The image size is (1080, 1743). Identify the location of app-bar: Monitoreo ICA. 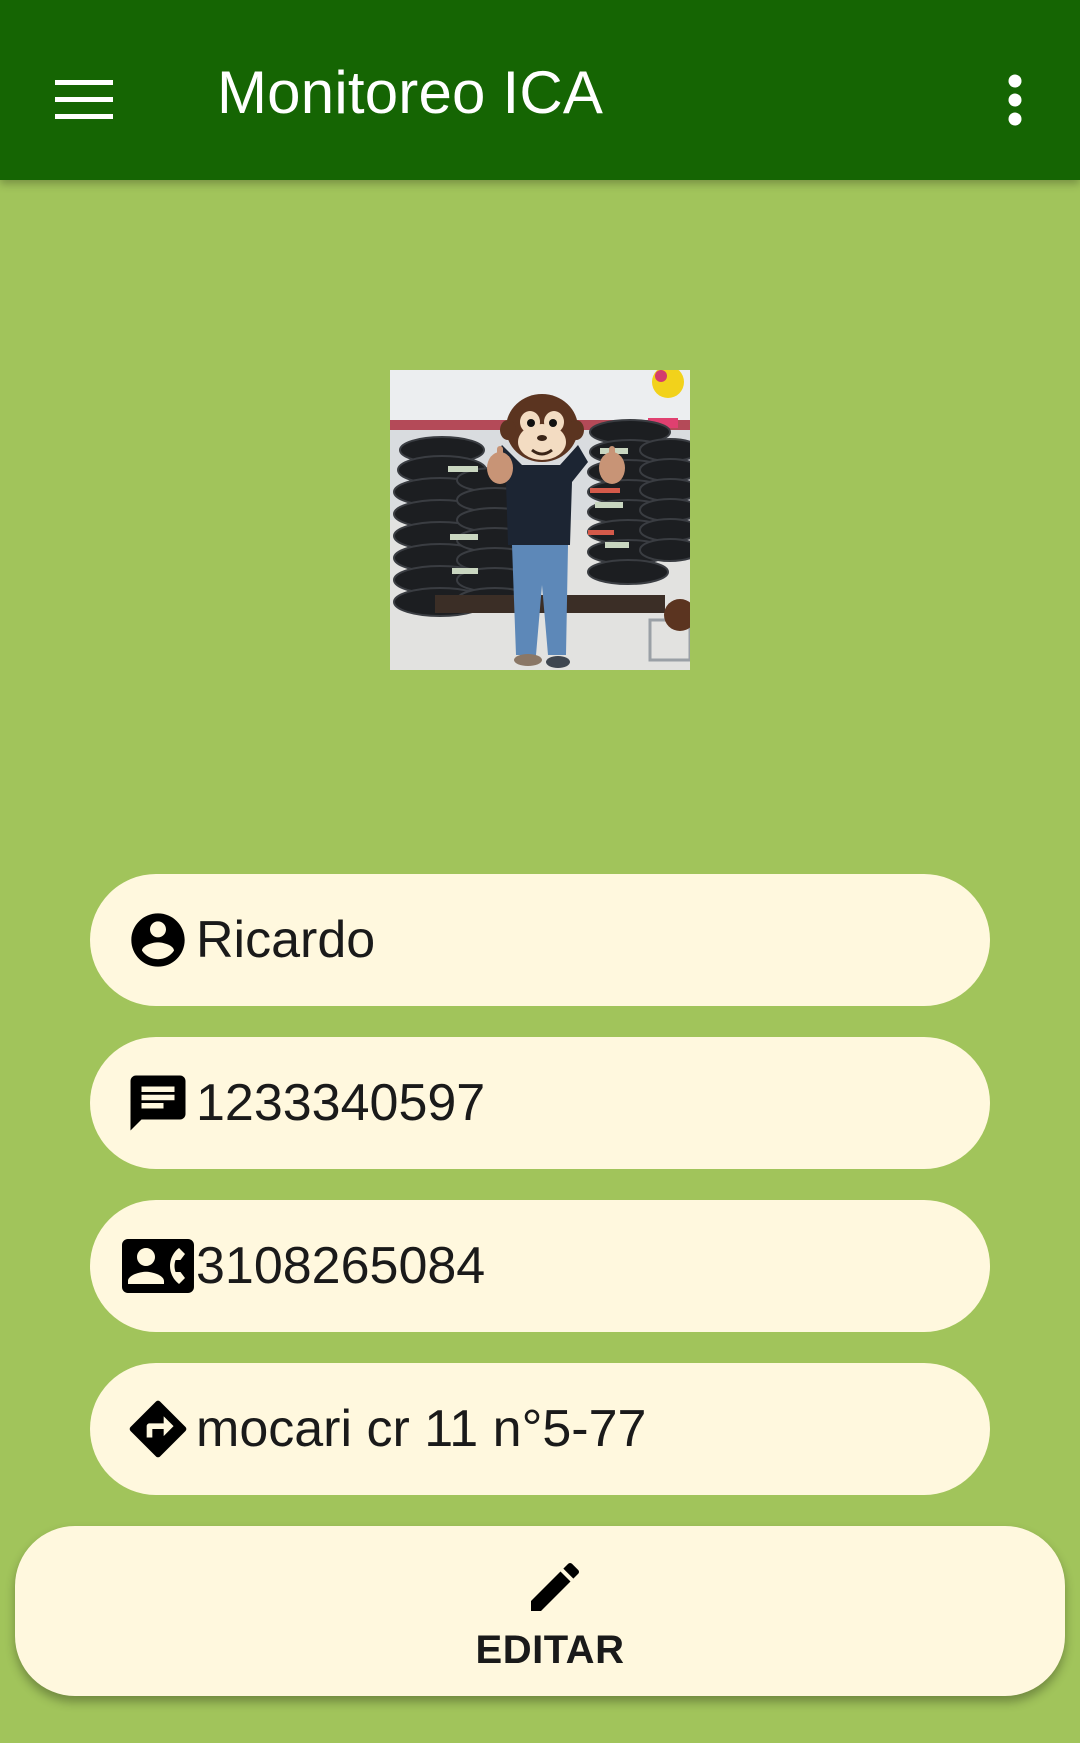
(540, 90).